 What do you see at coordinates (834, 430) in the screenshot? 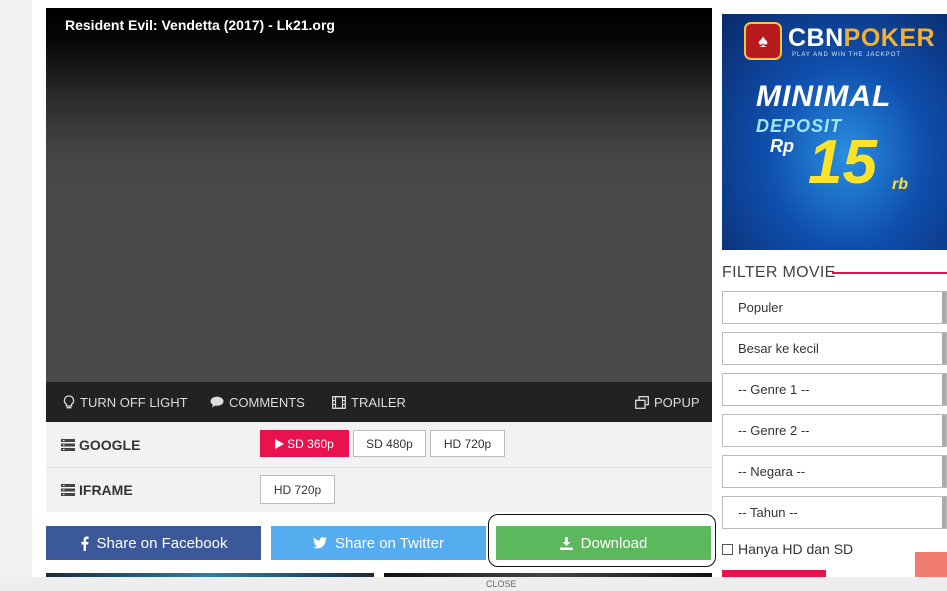
I see `genre2-select: -- Genre 2 --` at bounding box center [834, 430].